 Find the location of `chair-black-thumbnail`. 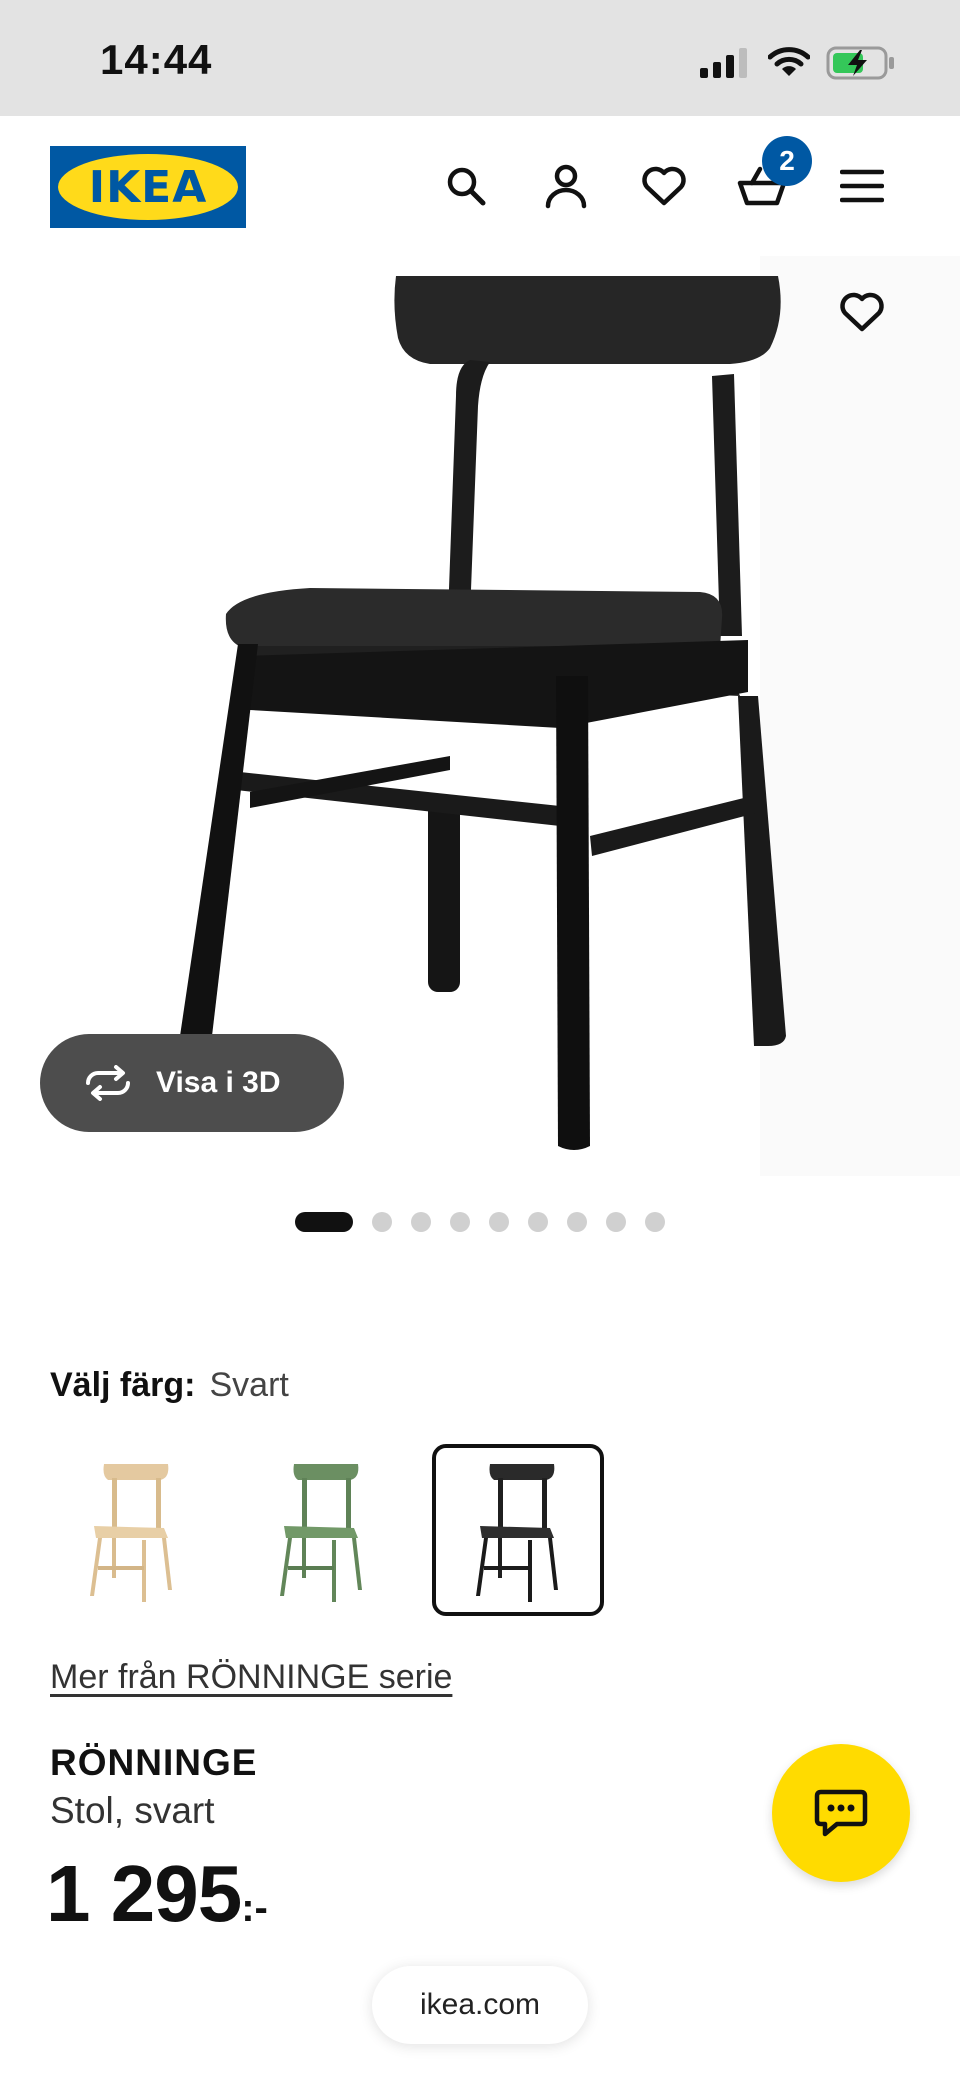

chair-black-thumbnail is located at coordinates (517, 1533).